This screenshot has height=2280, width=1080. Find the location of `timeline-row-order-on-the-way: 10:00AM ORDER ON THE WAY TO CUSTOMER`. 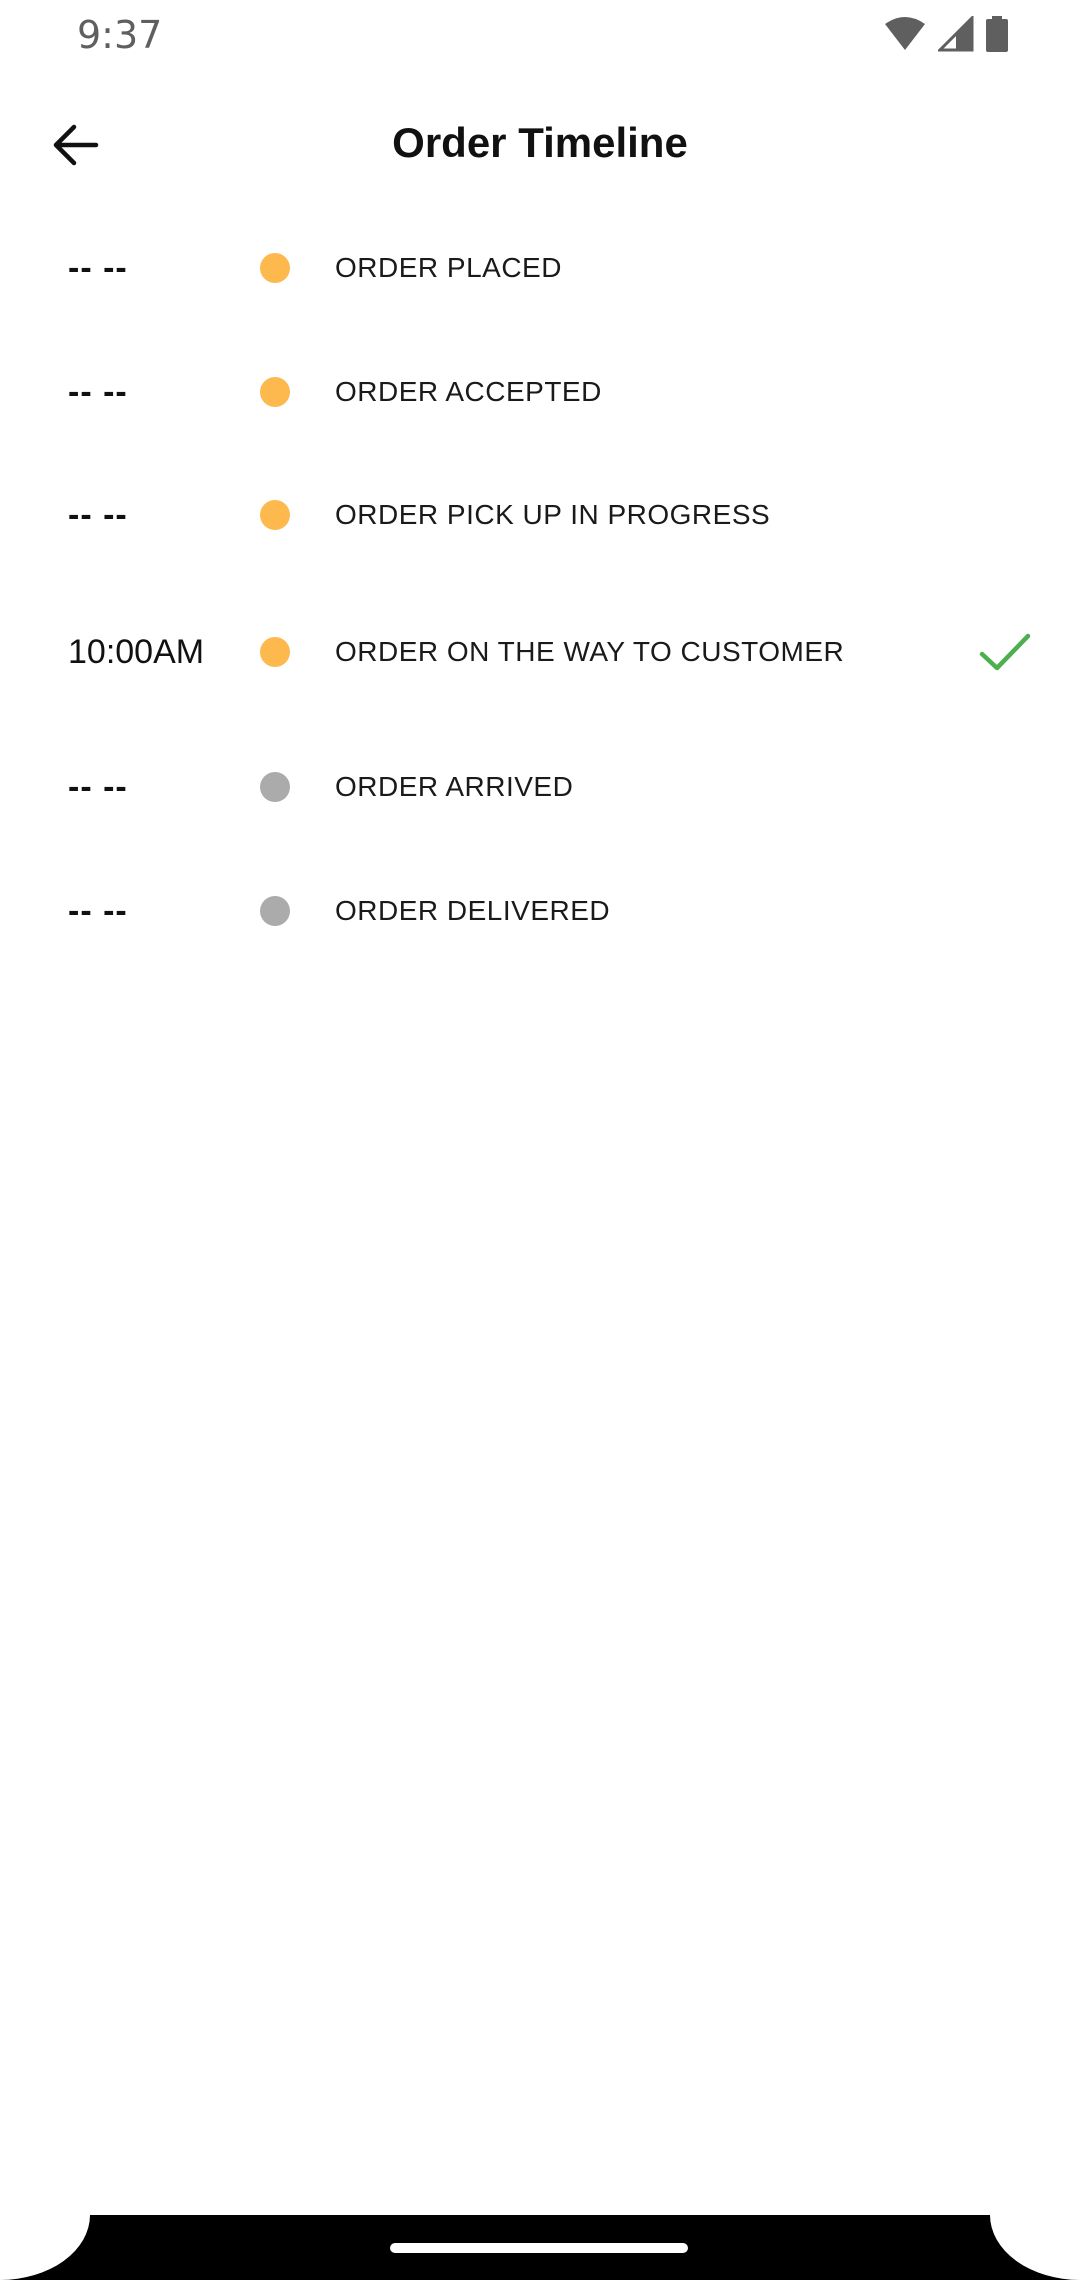

timeline-row-order-on-the-way: 10:00AM ORDER ON THE WAY TO CUSTOMER is located at coordinates (540, 652).